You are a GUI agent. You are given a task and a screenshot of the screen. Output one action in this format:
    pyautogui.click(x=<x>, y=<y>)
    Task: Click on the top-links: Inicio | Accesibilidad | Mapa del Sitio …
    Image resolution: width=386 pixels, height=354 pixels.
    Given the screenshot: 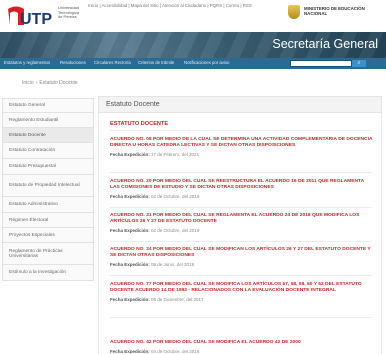 What is the action you would take?
    pyautogui.click(x=170, y=5)
    